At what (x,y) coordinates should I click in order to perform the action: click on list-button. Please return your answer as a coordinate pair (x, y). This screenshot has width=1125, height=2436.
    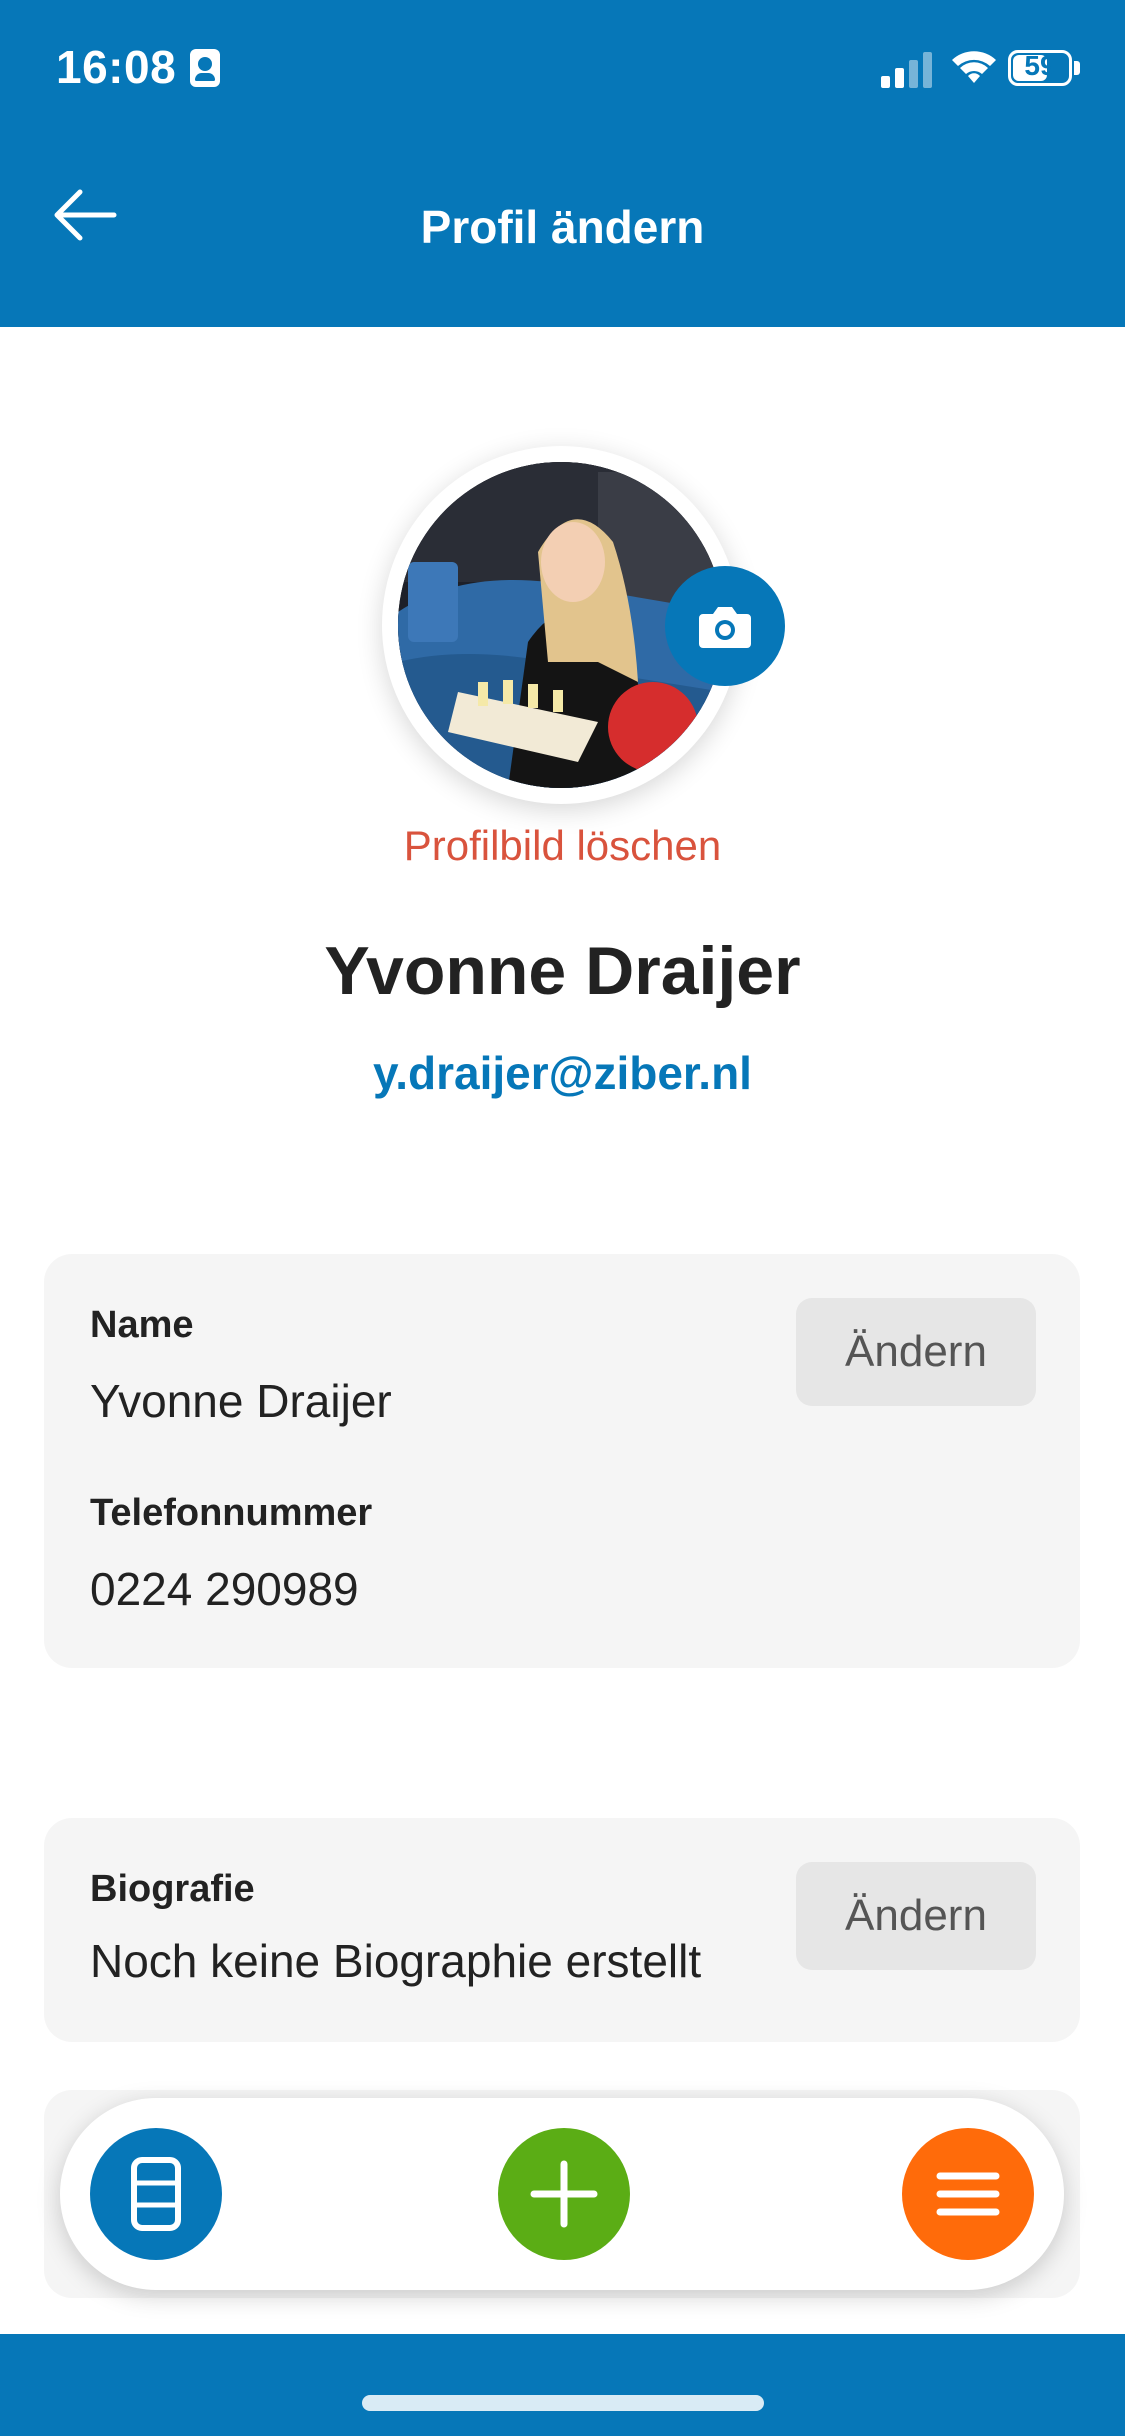
    Looking at the image, I should click on (156, 2194).